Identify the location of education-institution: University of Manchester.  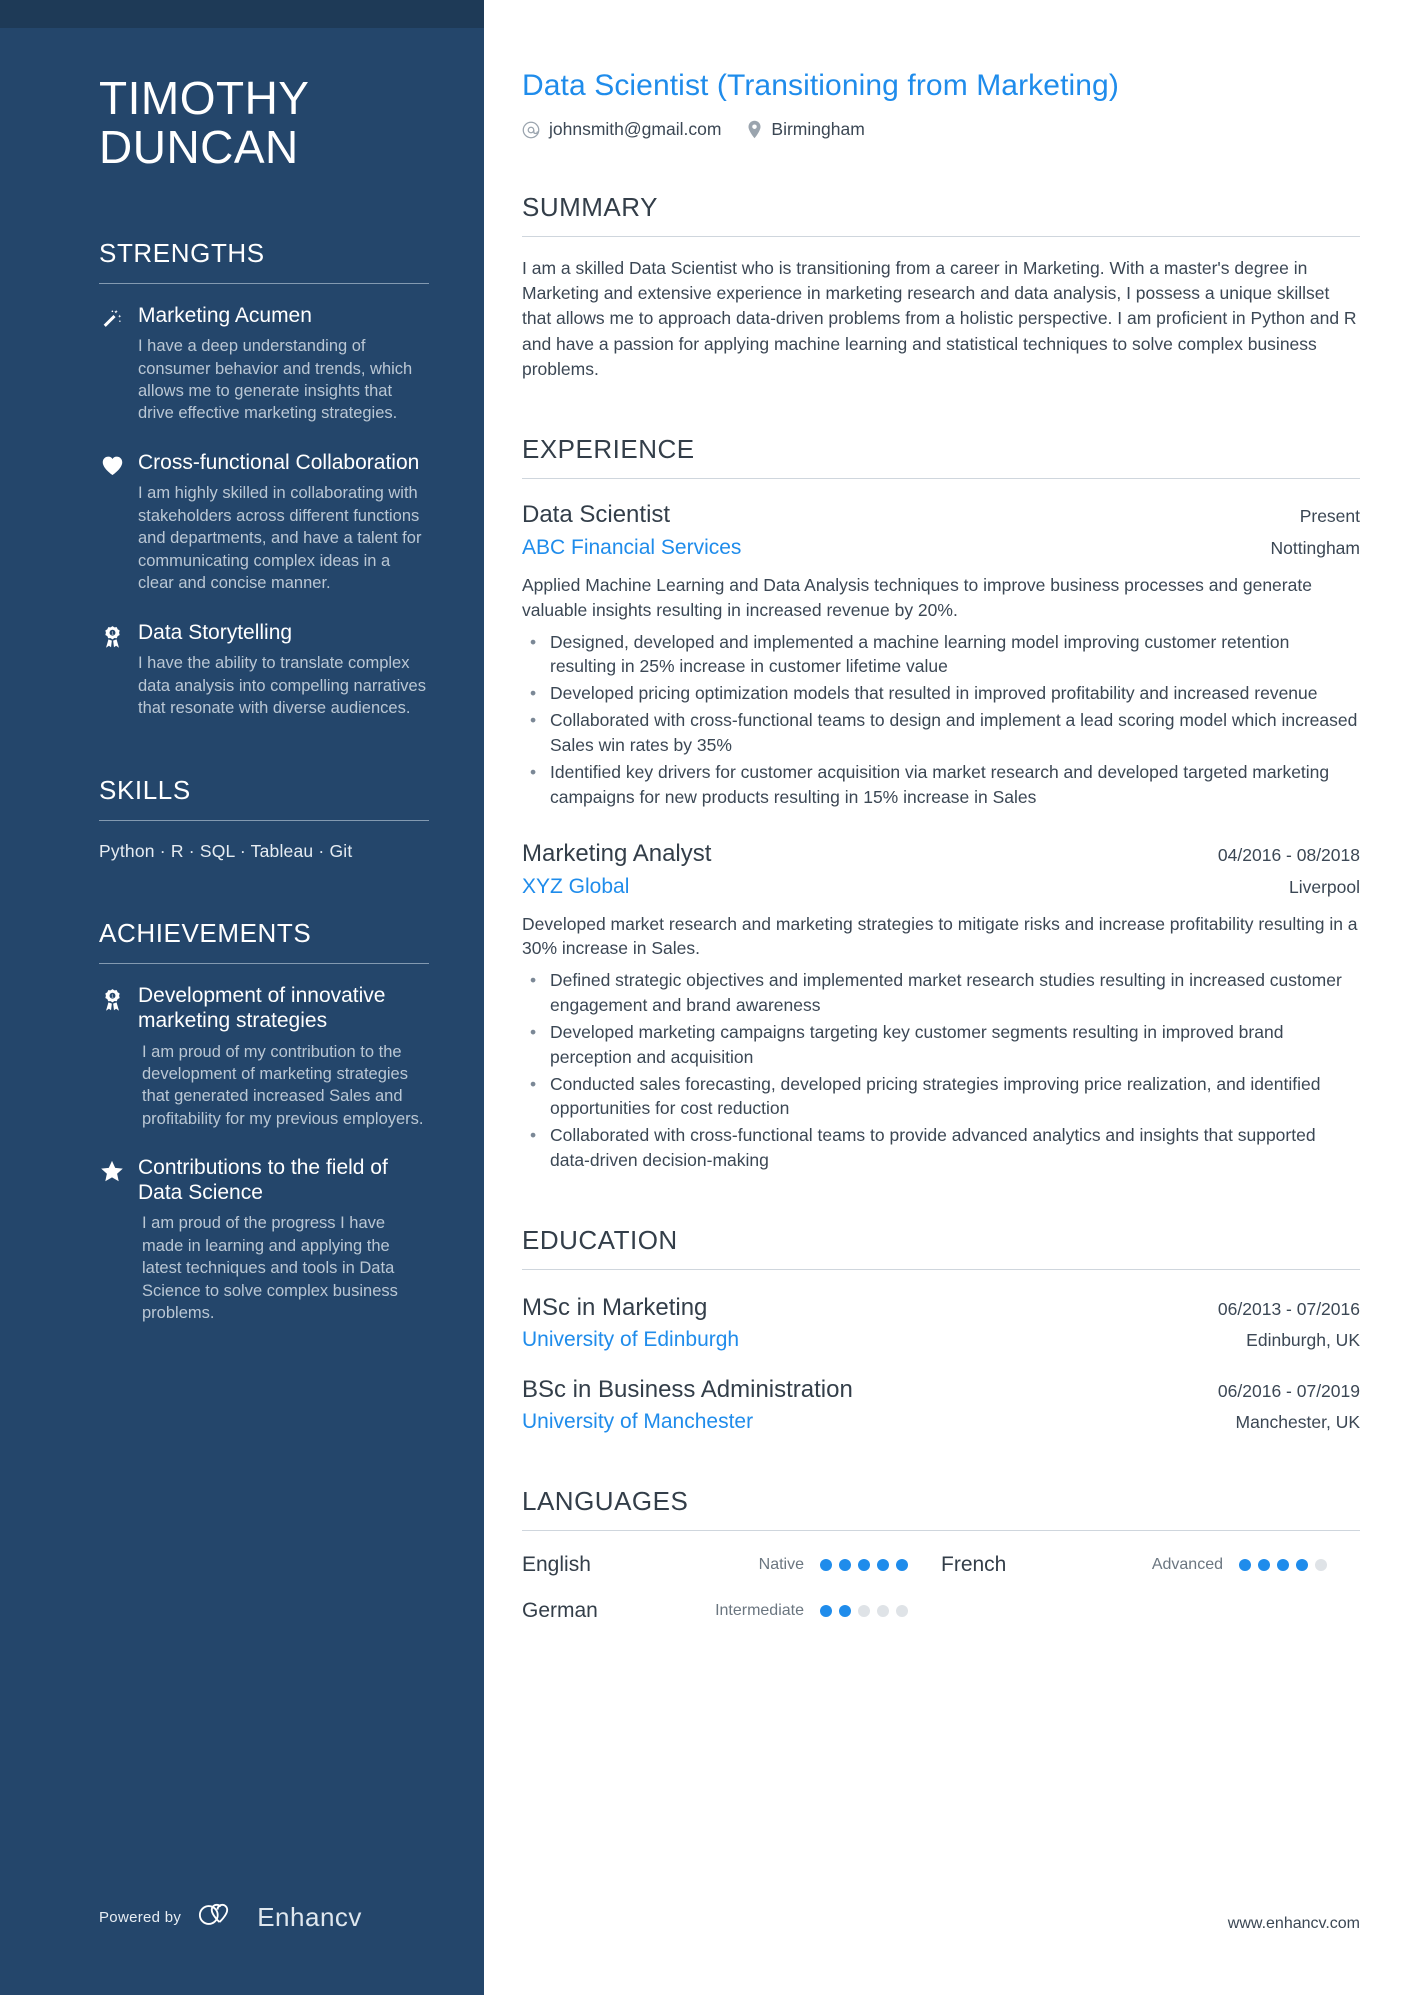
(637, 1422).